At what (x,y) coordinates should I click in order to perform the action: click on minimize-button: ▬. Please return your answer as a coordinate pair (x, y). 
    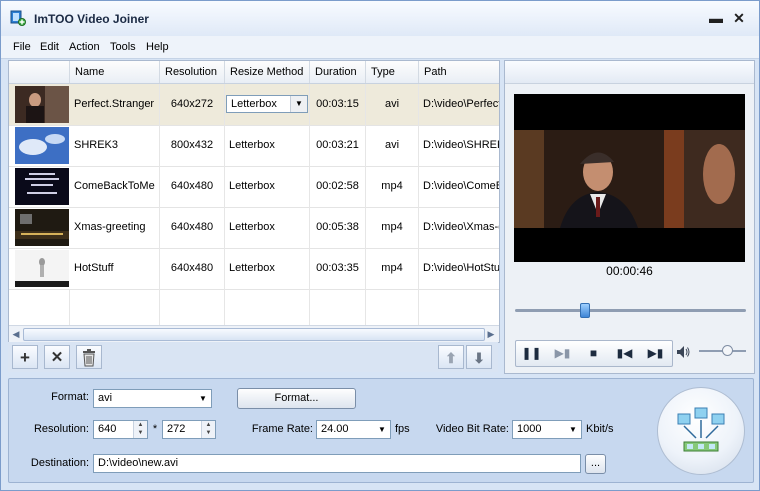
    Looking at the image, I should click on (716, 18).